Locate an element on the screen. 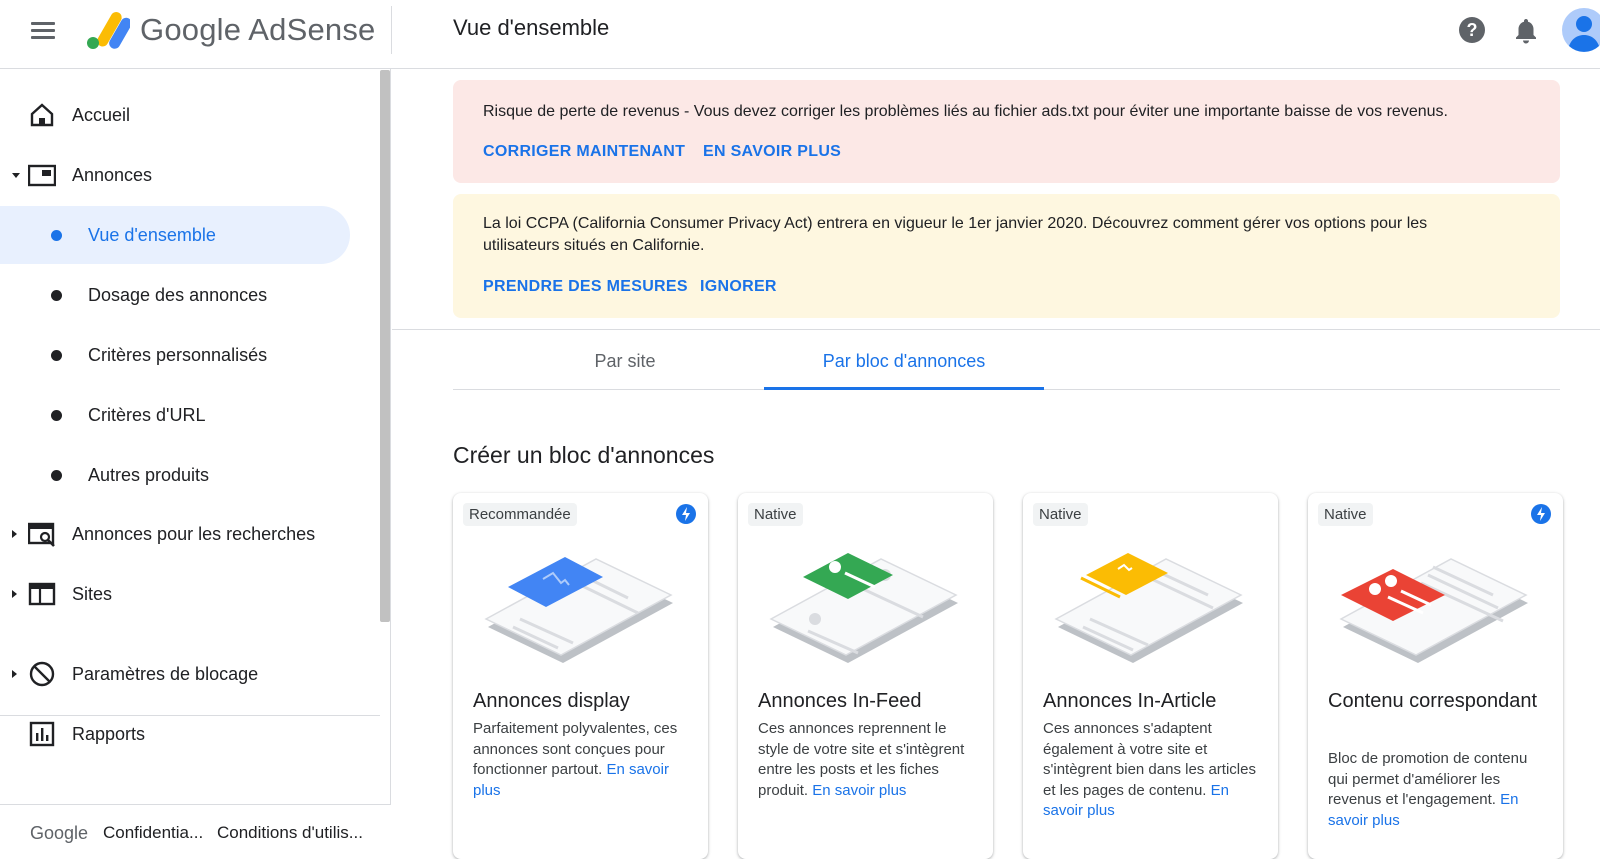 The height and width of the screenshot is (859, 1600). fix-now-button: CORRIGER MAINTENANT is located at coordinates (584, 152).